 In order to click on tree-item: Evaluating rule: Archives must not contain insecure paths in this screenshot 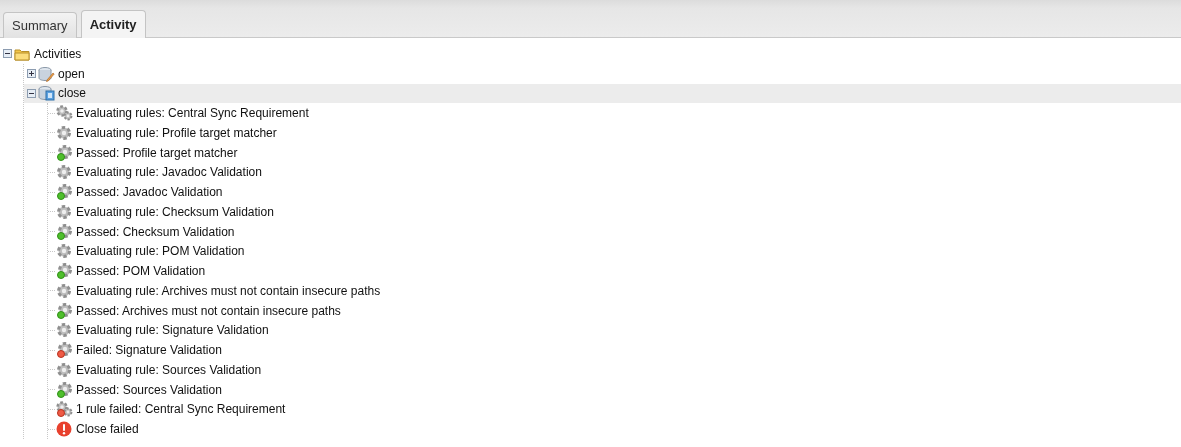, I will do `click(228, 290)`.